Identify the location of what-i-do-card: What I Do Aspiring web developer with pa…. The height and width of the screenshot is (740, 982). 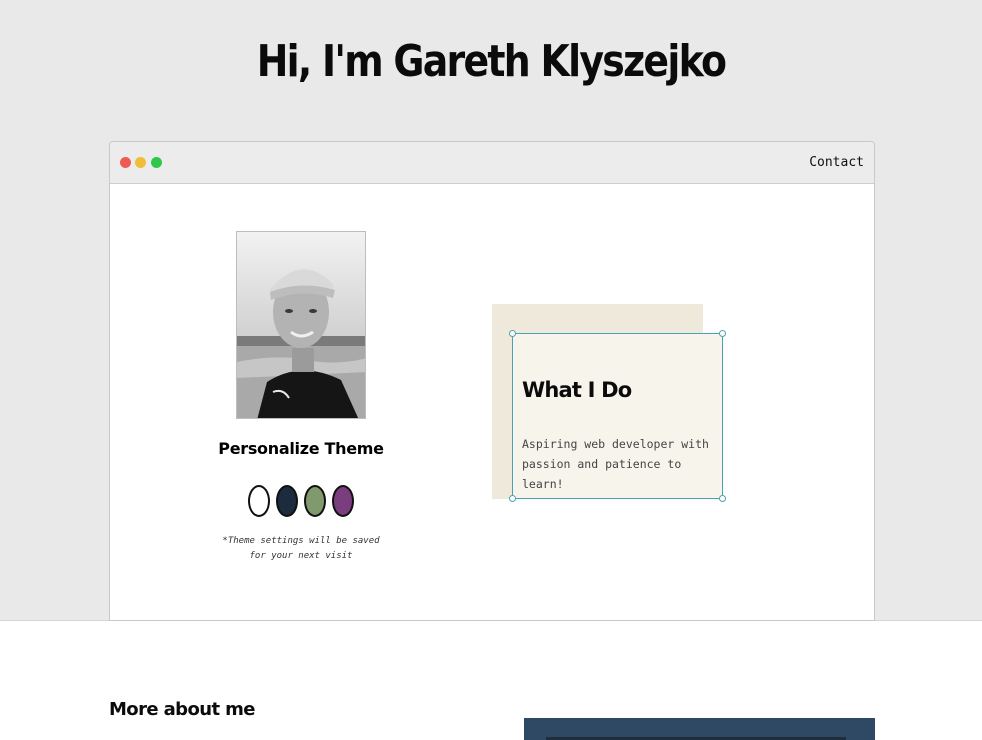
(617, 416).